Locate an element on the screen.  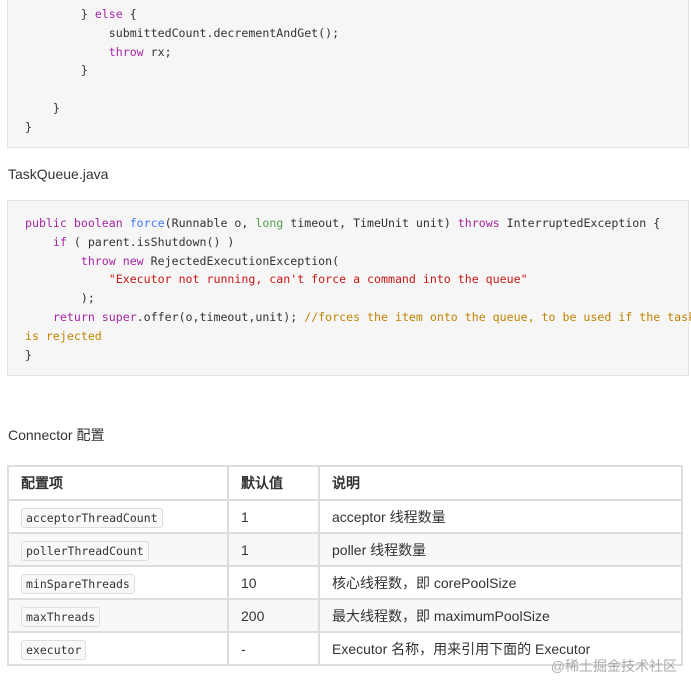
code-token: long is located at coordinates (269, 223).